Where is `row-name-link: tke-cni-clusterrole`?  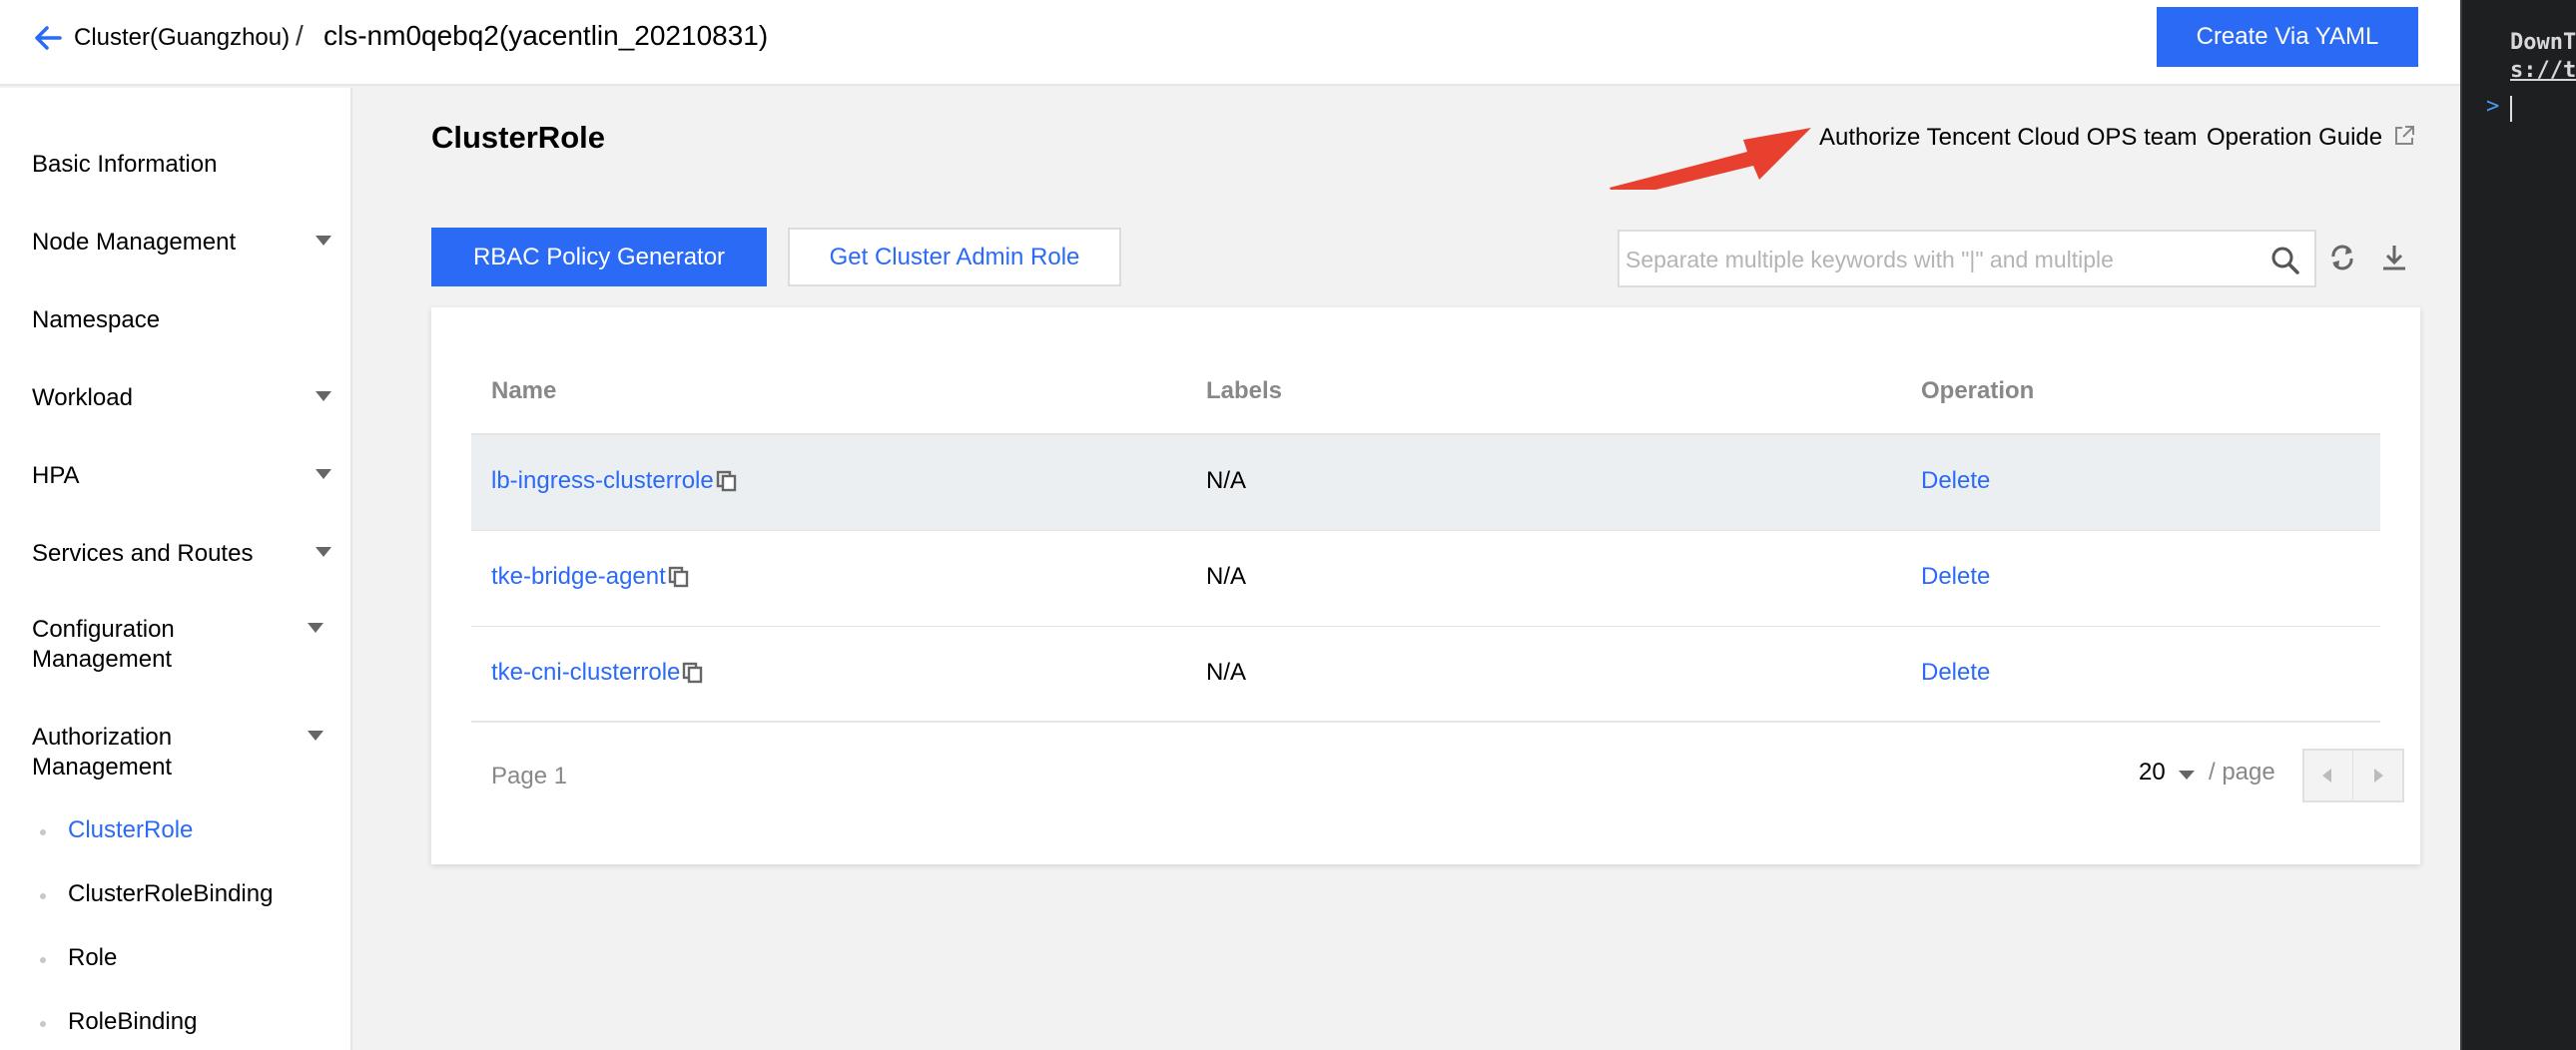
row-name-link: tke-cni-clusterrole is located at coordinates (597, 673).